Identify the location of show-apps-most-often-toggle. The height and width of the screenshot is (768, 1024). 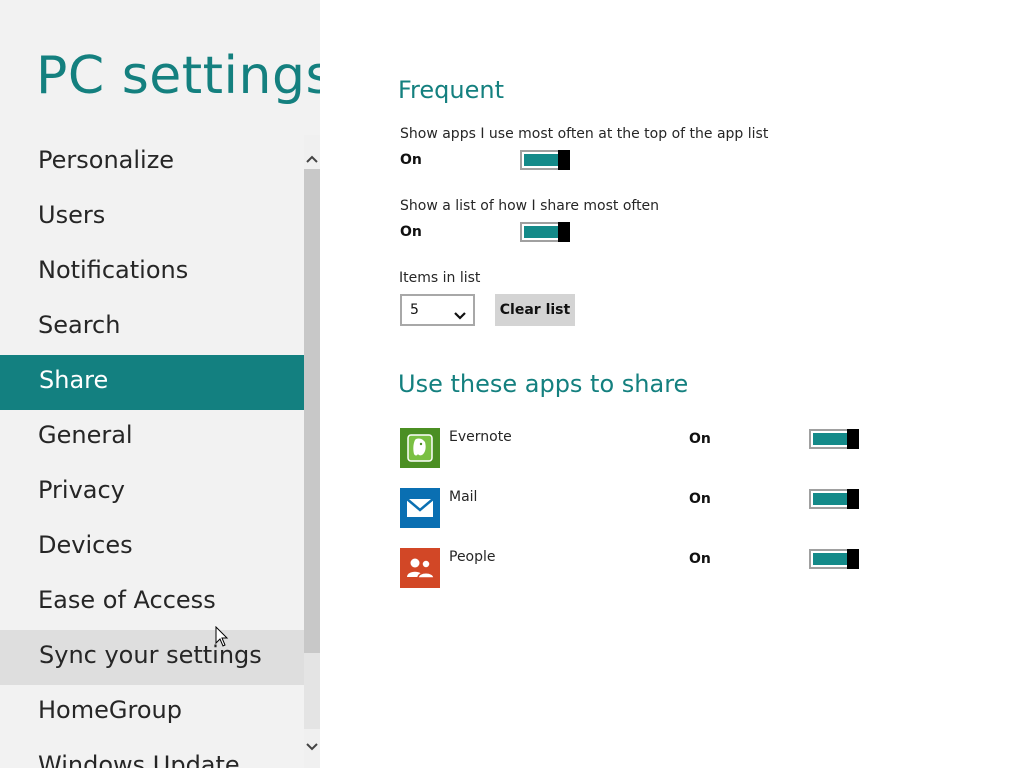
(545, 160).